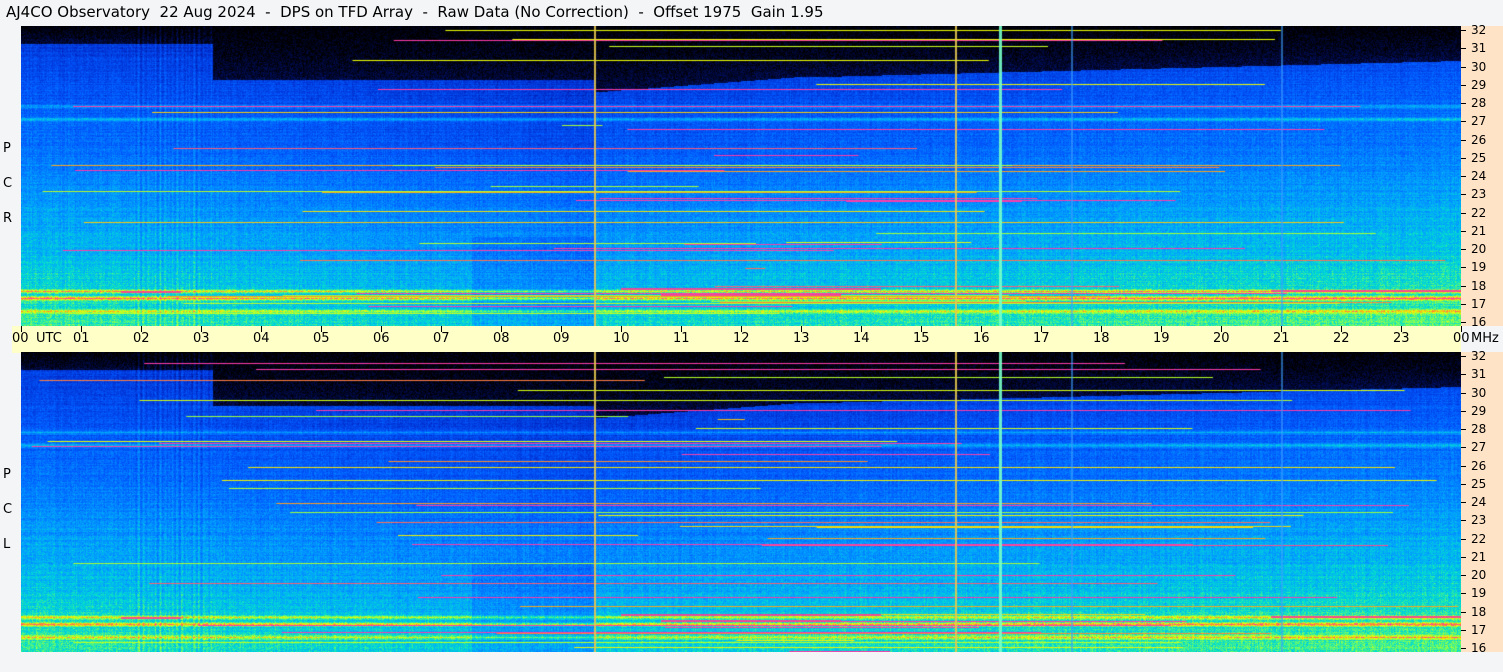  What do you see at coordinates (1479, 502) in the screenshot?
I see `lcp-freq-tick-label: 24` at bounding box center [1479, 502].